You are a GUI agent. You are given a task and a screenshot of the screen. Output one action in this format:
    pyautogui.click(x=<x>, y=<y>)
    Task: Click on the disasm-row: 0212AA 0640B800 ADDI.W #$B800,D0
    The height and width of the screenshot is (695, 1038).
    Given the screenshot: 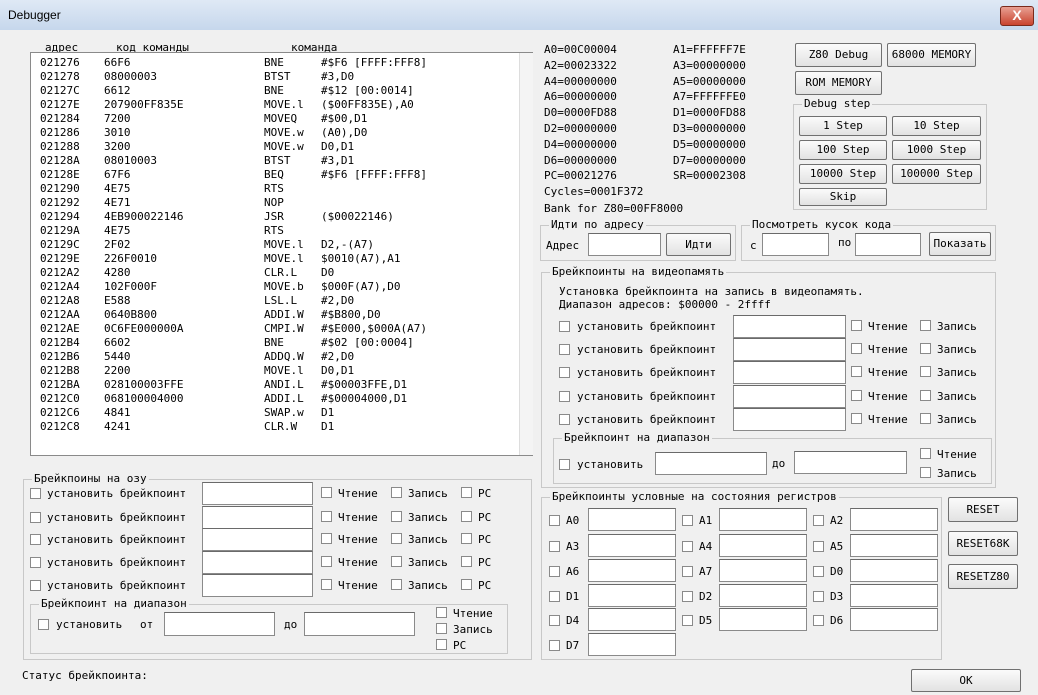 What is the action you would take?
    pyautogui.click(x=276, y=315)
    